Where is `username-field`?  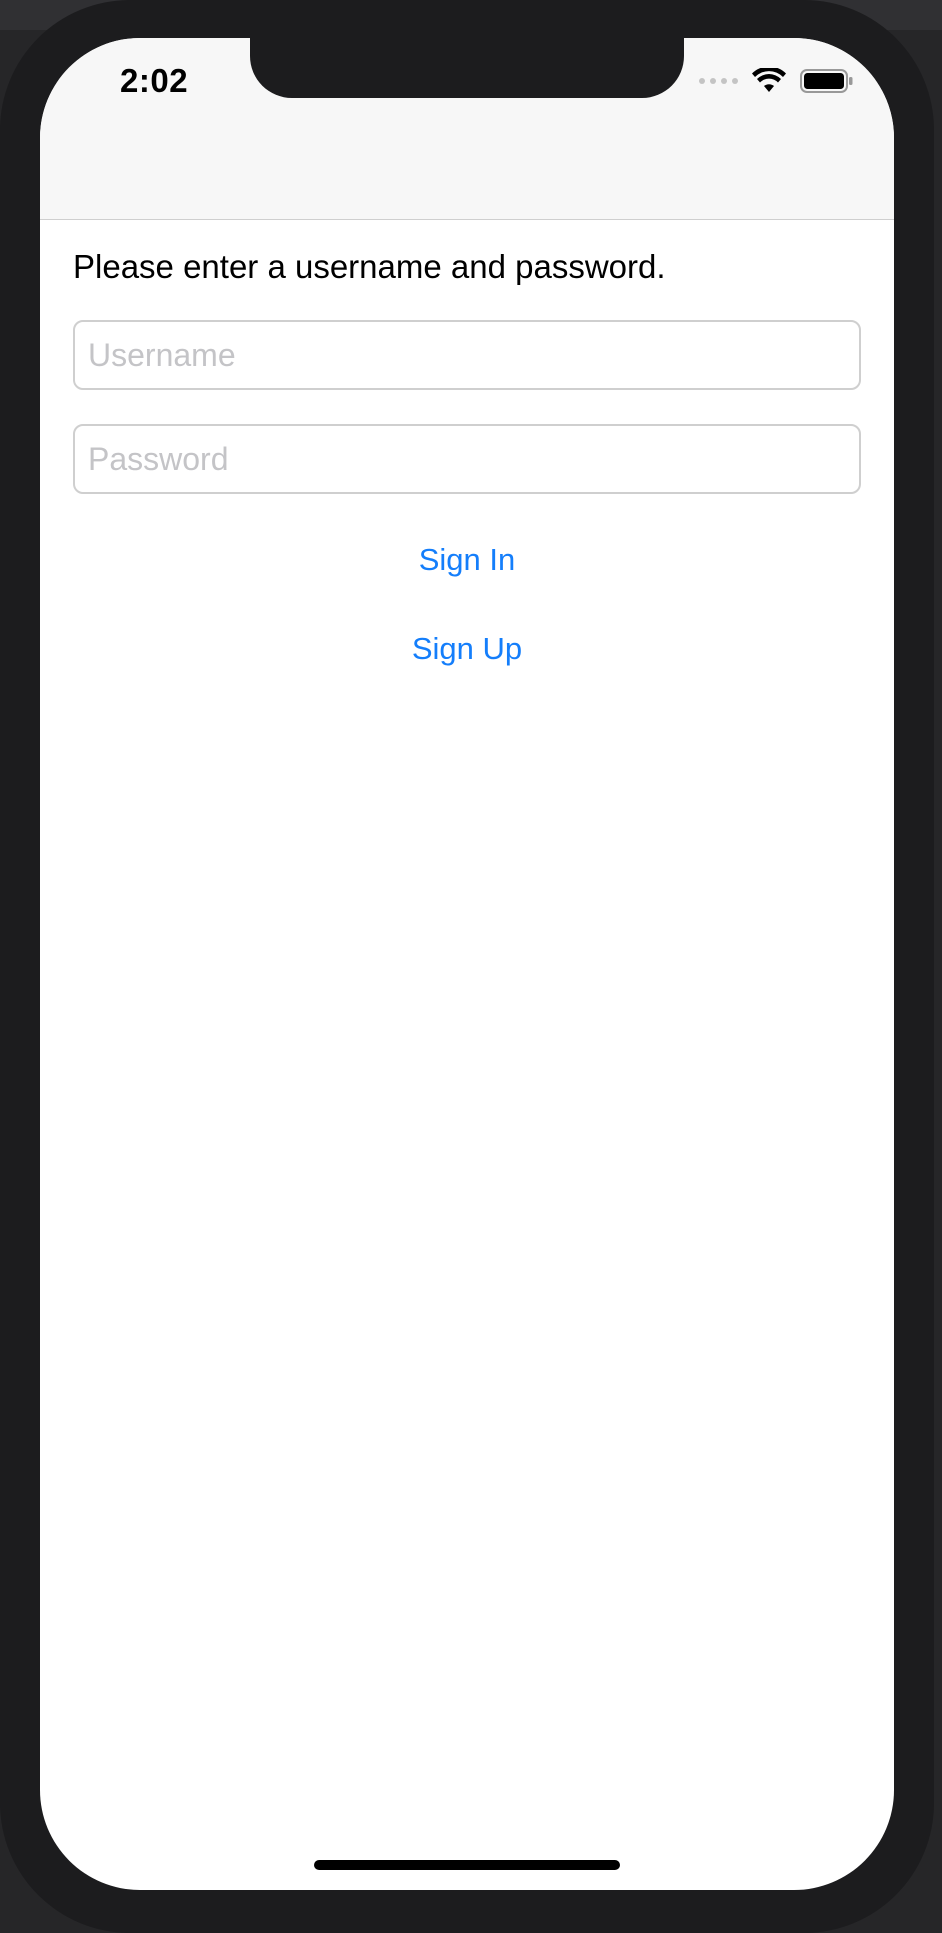
username-field is located at coordinates (467, 355).